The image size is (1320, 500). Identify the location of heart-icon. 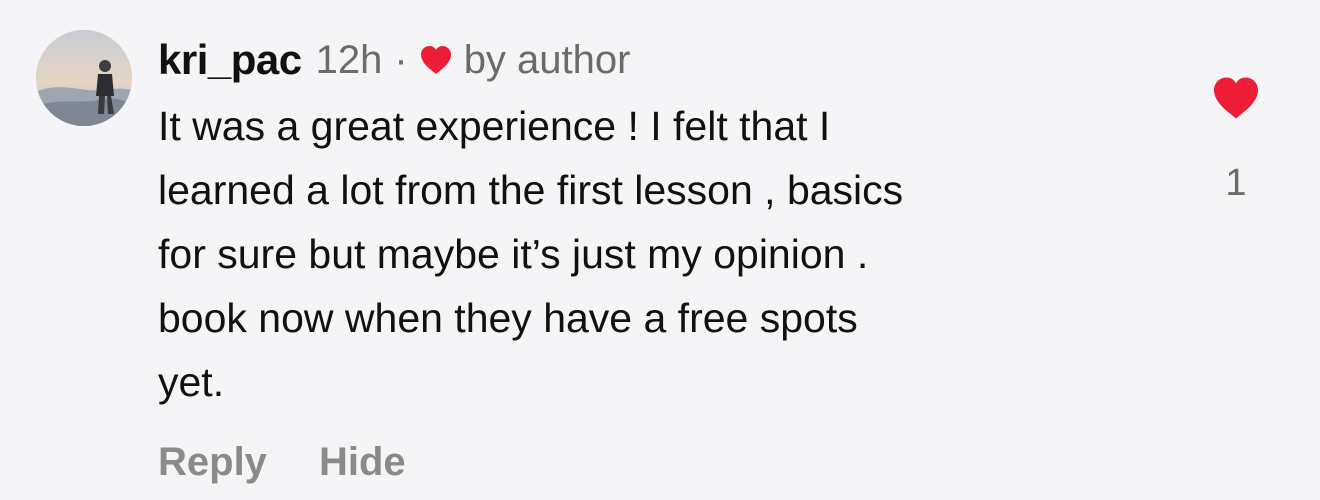
(436, 60).